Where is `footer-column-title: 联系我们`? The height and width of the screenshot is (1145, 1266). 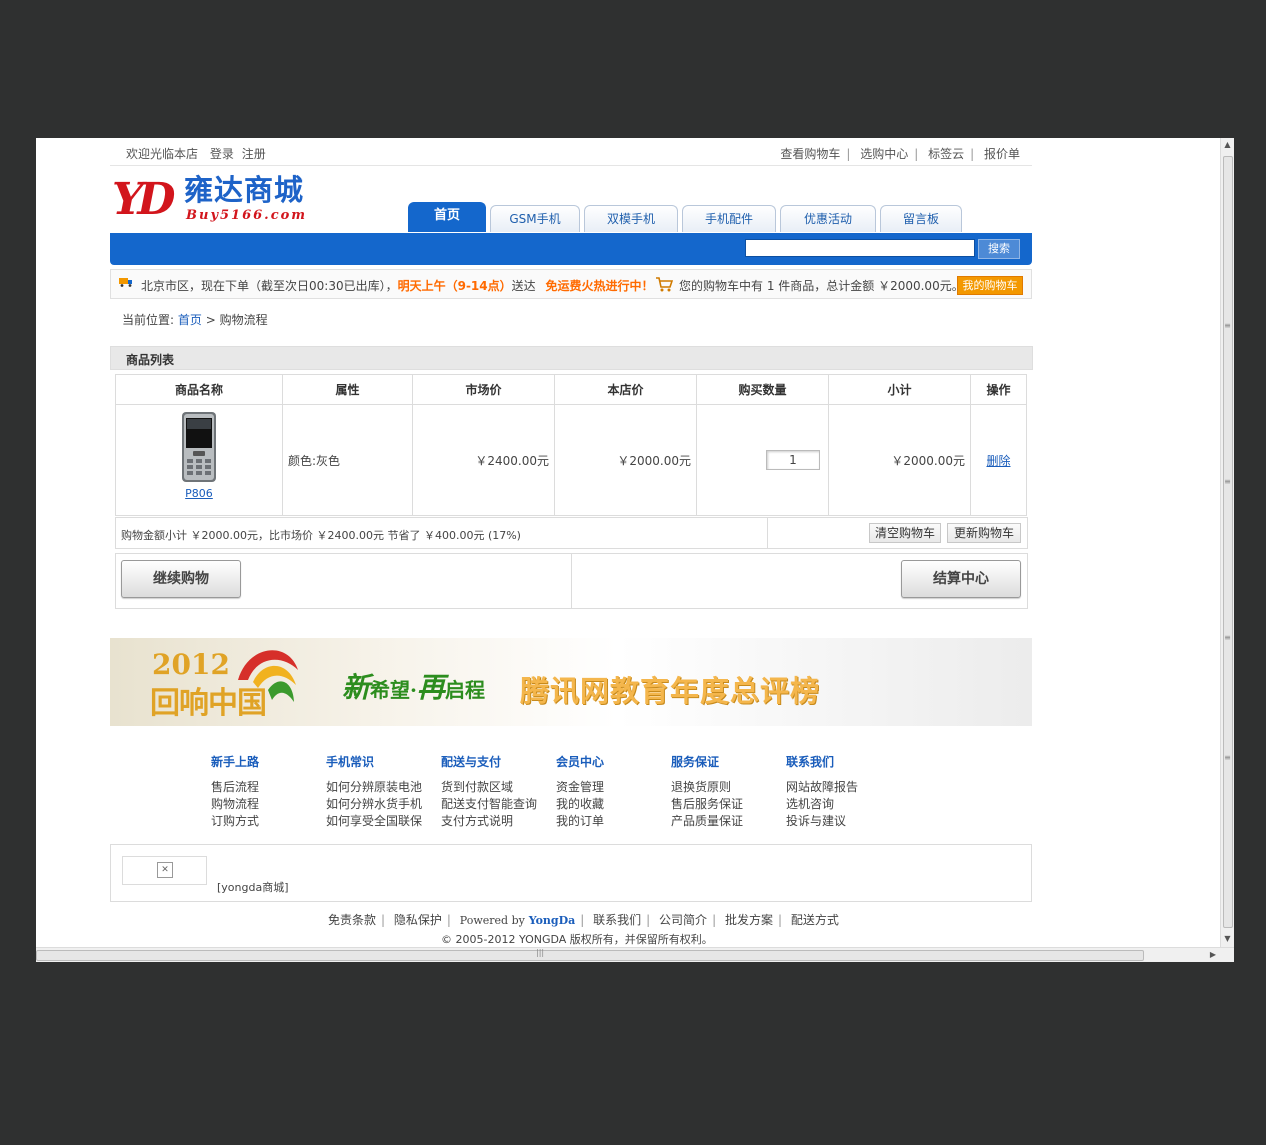 footer-column-title: 联系我们 is located at coordinates (843, 761).